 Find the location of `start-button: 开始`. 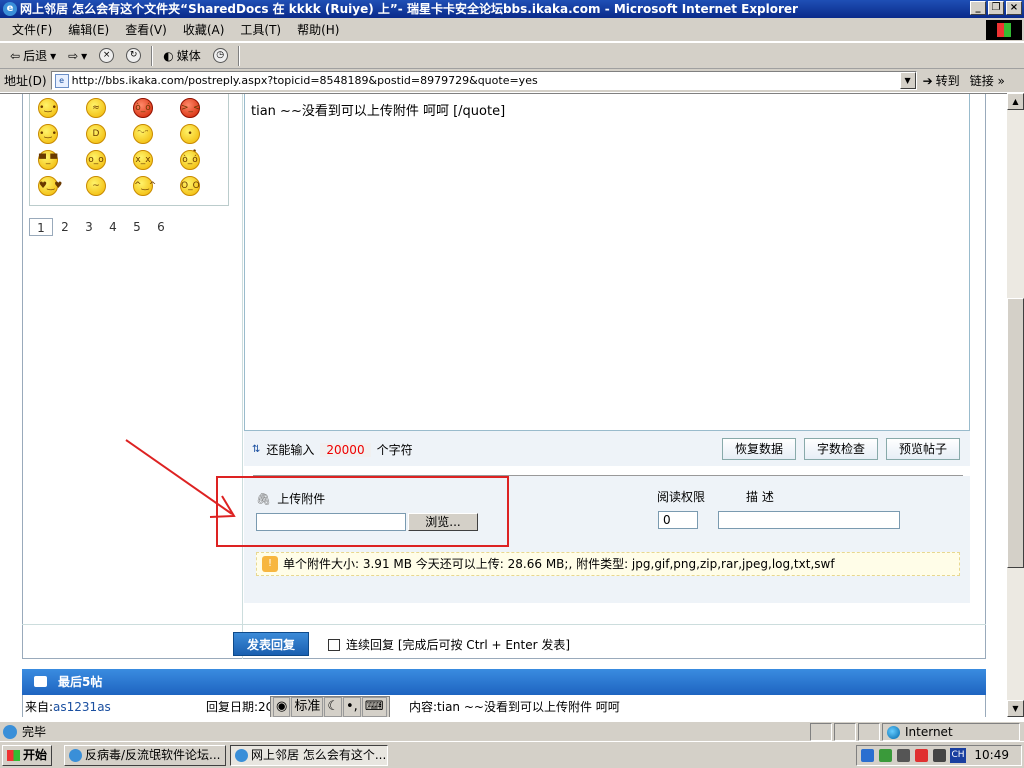

start-button: 开始 is located at coordinates (27, 755).